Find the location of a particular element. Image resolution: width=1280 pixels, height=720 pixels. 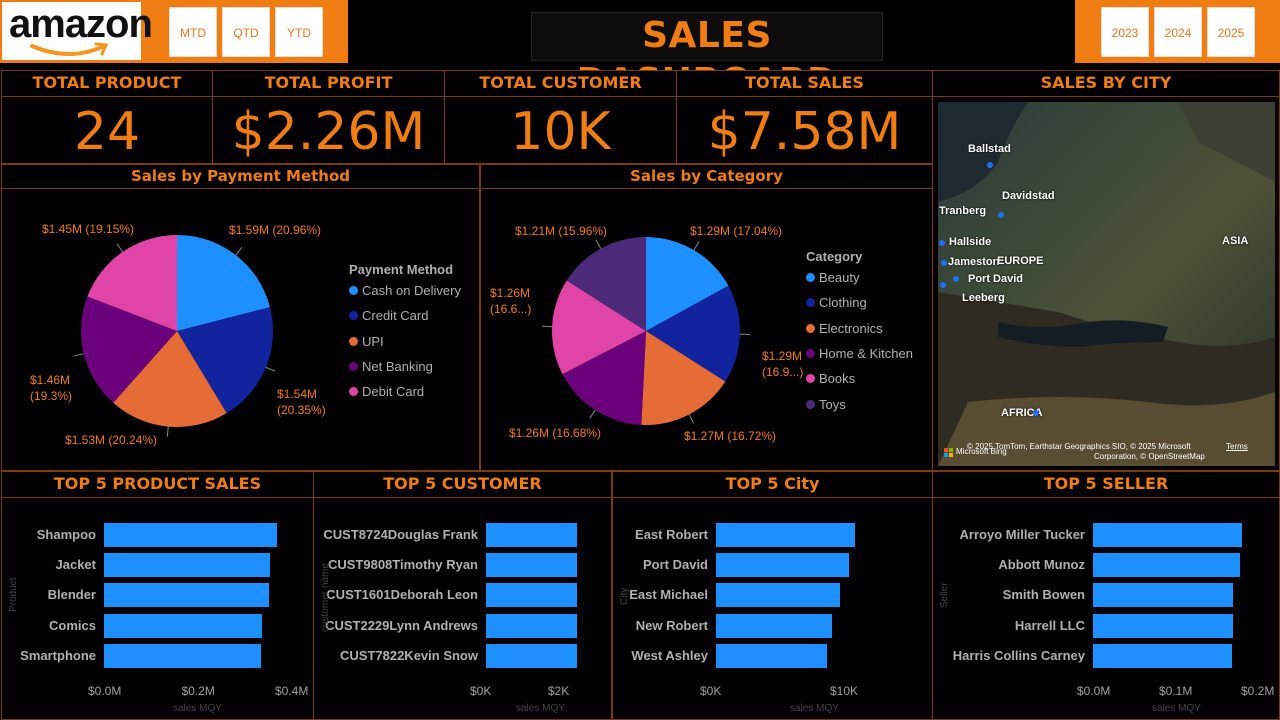

map-label-davidstad: Davidstad is located at coordinates (1028, 196).